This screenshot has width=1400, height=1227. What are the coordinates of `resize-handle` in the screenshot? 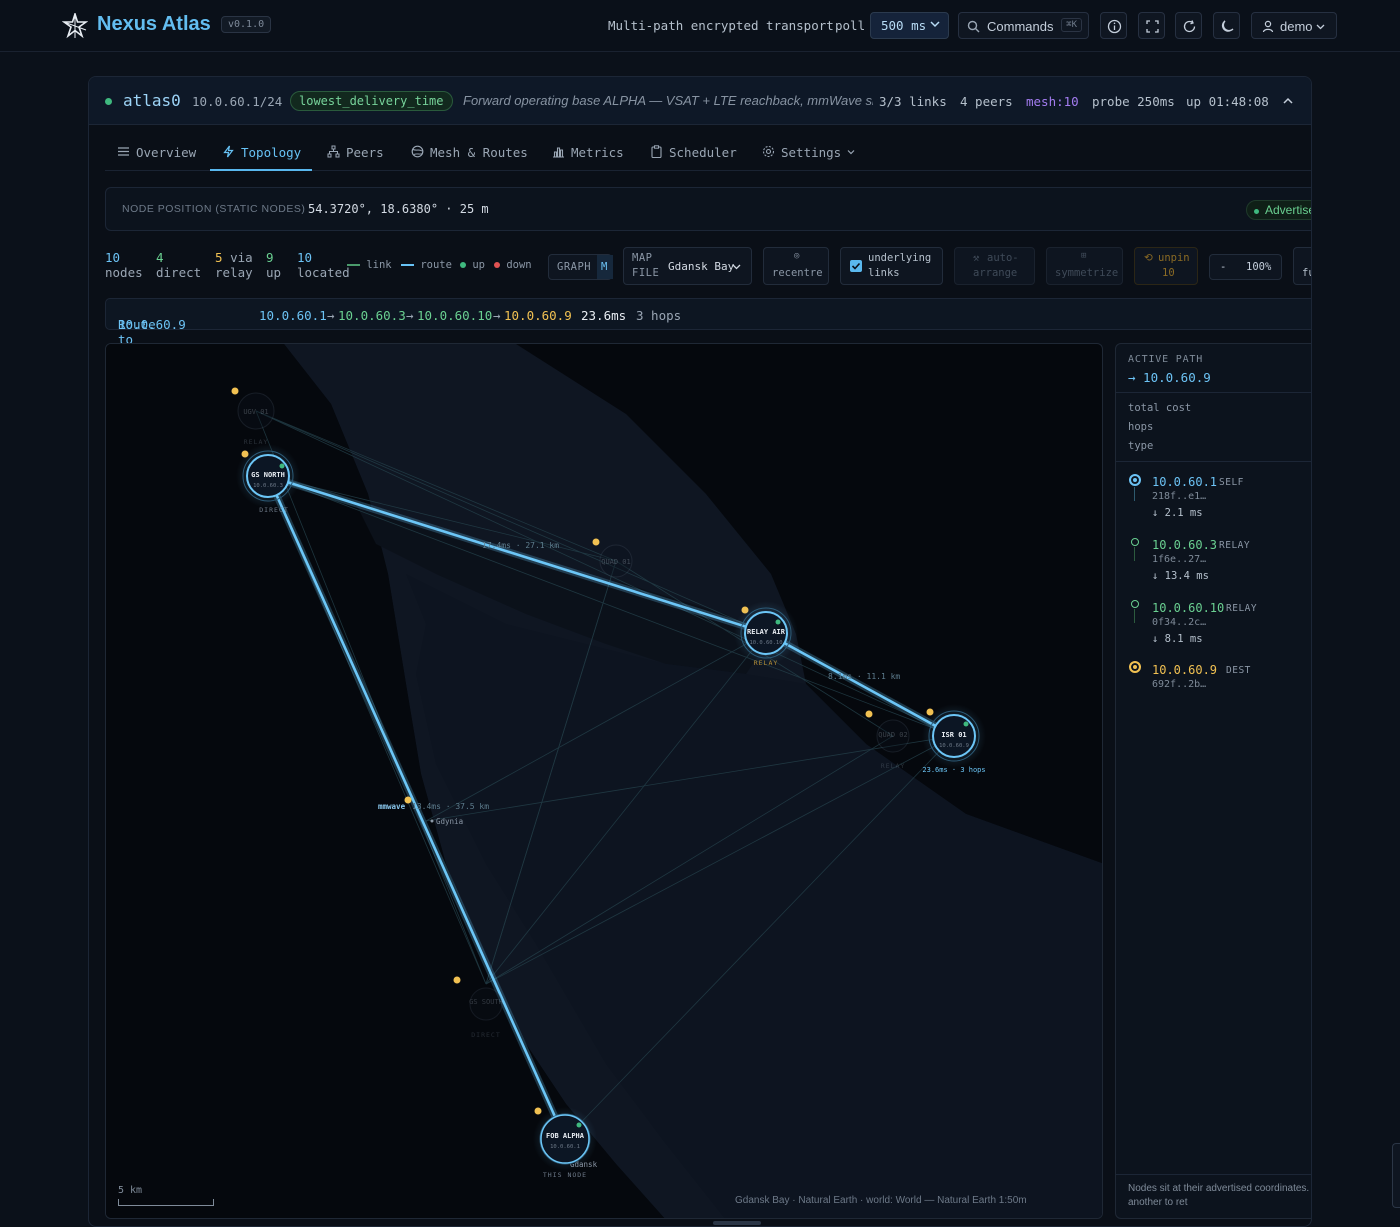 It's located at (737, 1223).